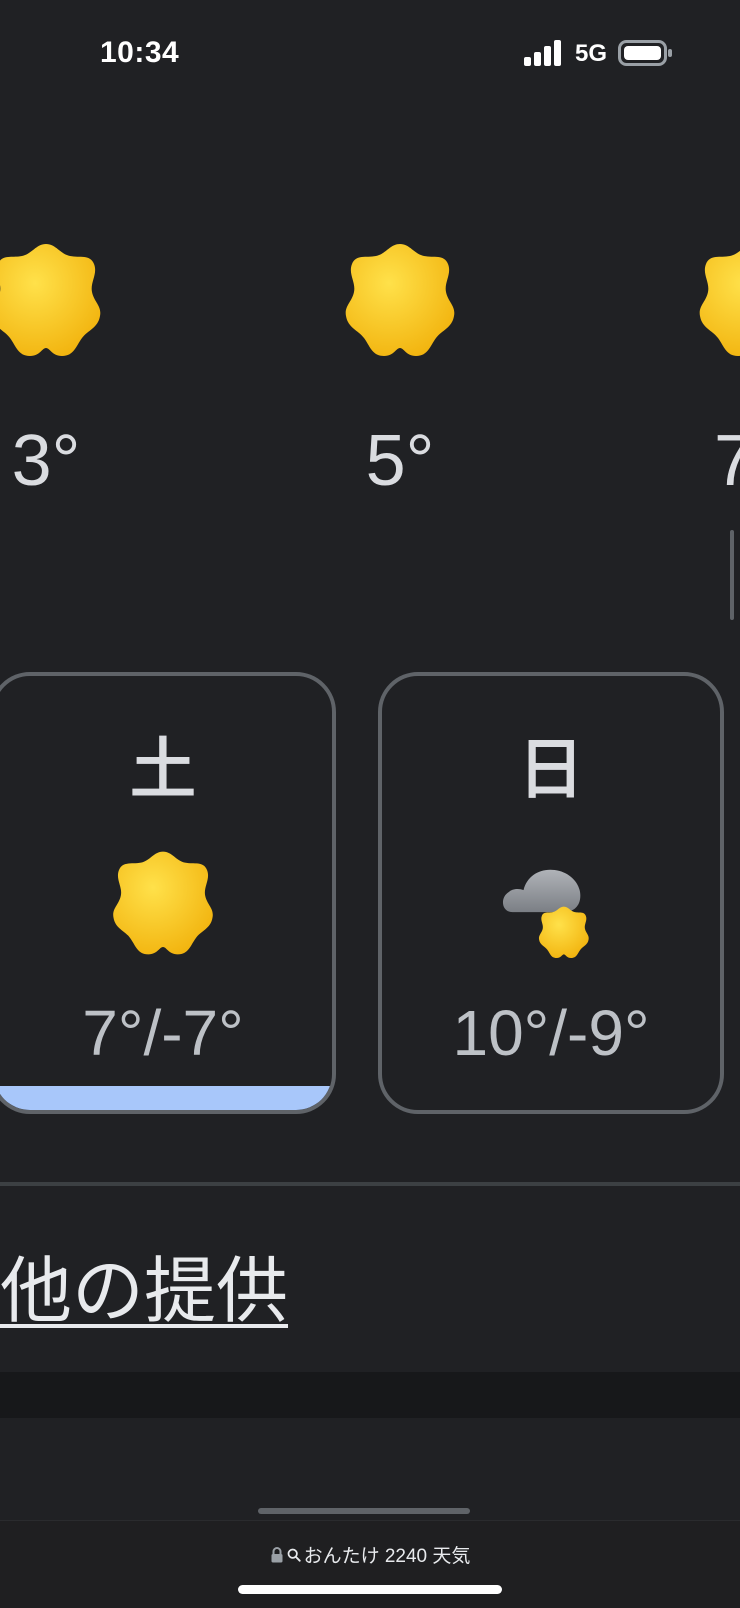  I want to click on browser-address-bar: おんたけ 2240 天気, so click(370, 1564).